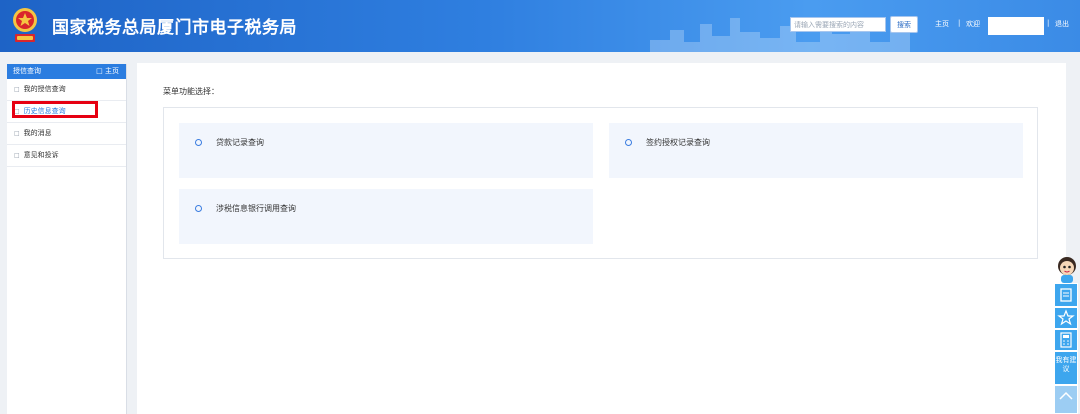 This screenshot has width=1080, height=414. What do you see at coordinates (942, 24) in the screenshot?
I see `home-link: 主页` at bounding box center [942, 24].